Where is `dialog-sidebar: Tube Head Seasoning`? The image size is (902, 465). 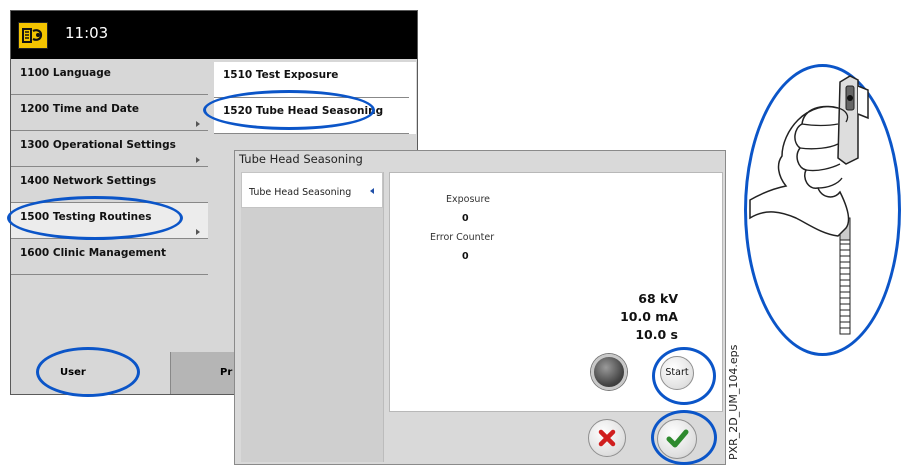
dialog-sidebar: Tube Head Seasoning is located at coordinates (312, 317).